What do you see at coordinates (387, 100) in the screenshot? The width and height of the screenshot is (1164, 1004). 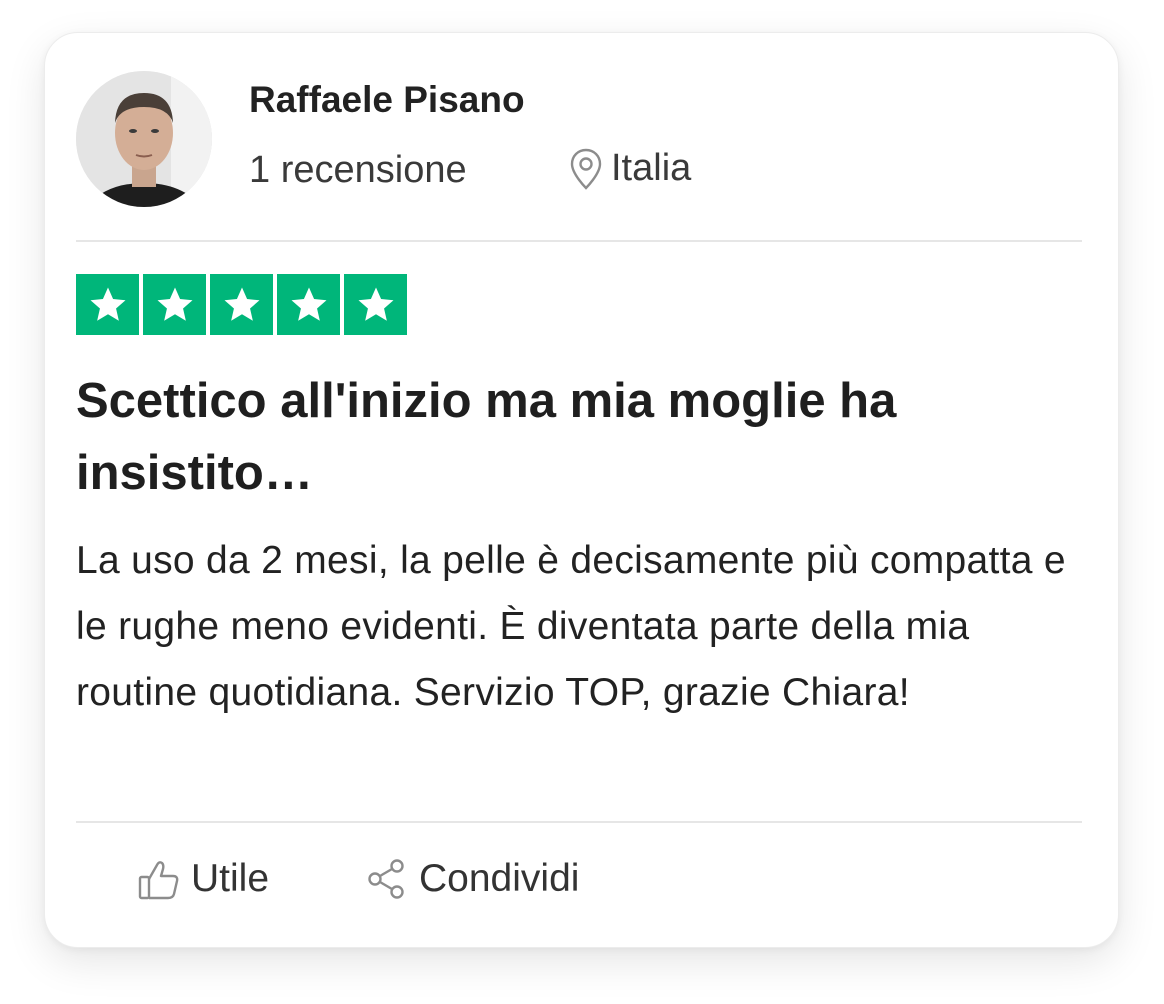 I see `reviewer-name: Raffaele Pisano` at bounding box center [387, 100].